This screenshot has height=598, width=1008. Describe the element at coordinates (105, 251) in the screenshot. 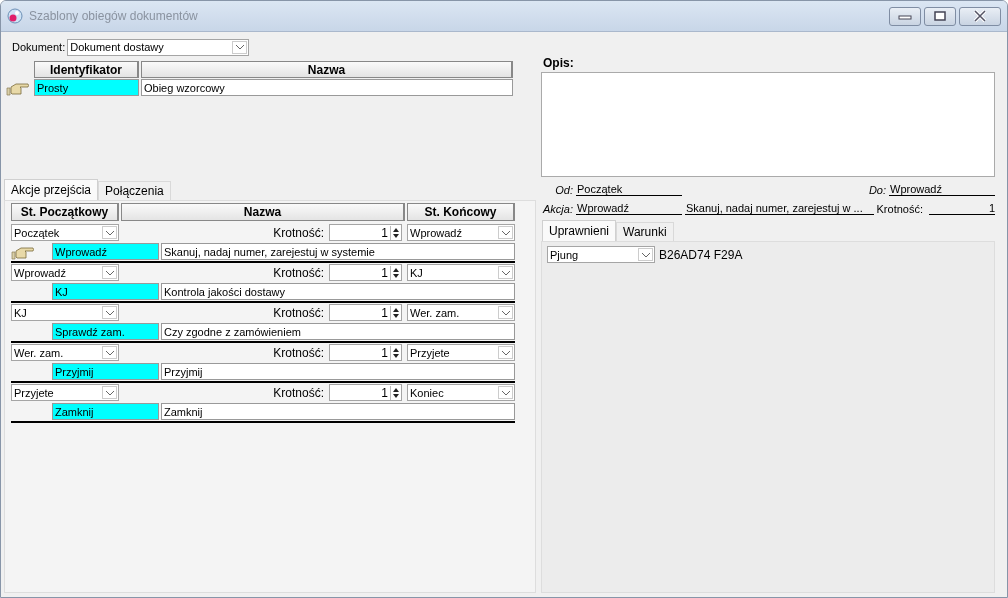

I see `table-cell: Wprowadź` at that location.